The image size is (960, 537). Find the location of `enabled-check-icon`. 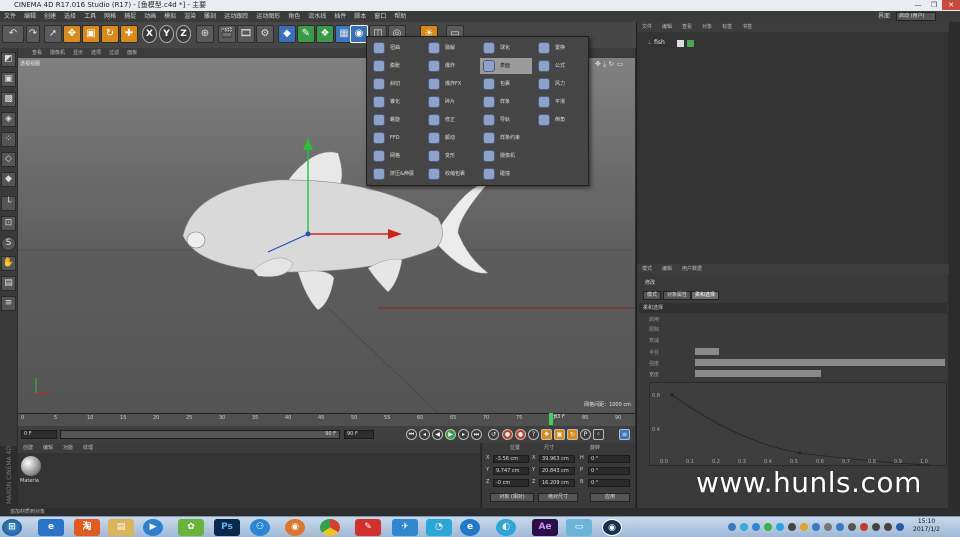

enabled-check-icon is located at coordinates (690, 43).